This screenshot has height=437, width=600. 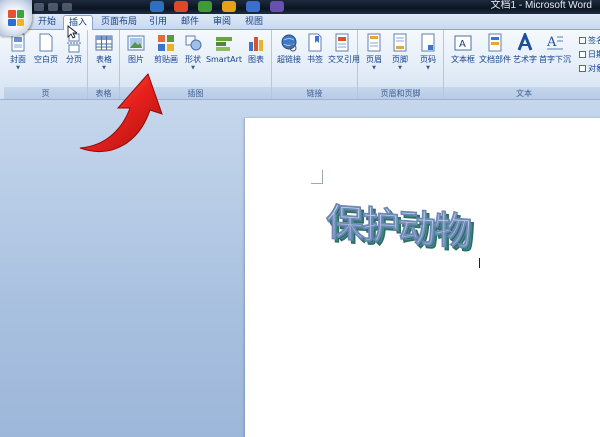 I want to click on date-time-button: 日期, so click(x=589, y=54).